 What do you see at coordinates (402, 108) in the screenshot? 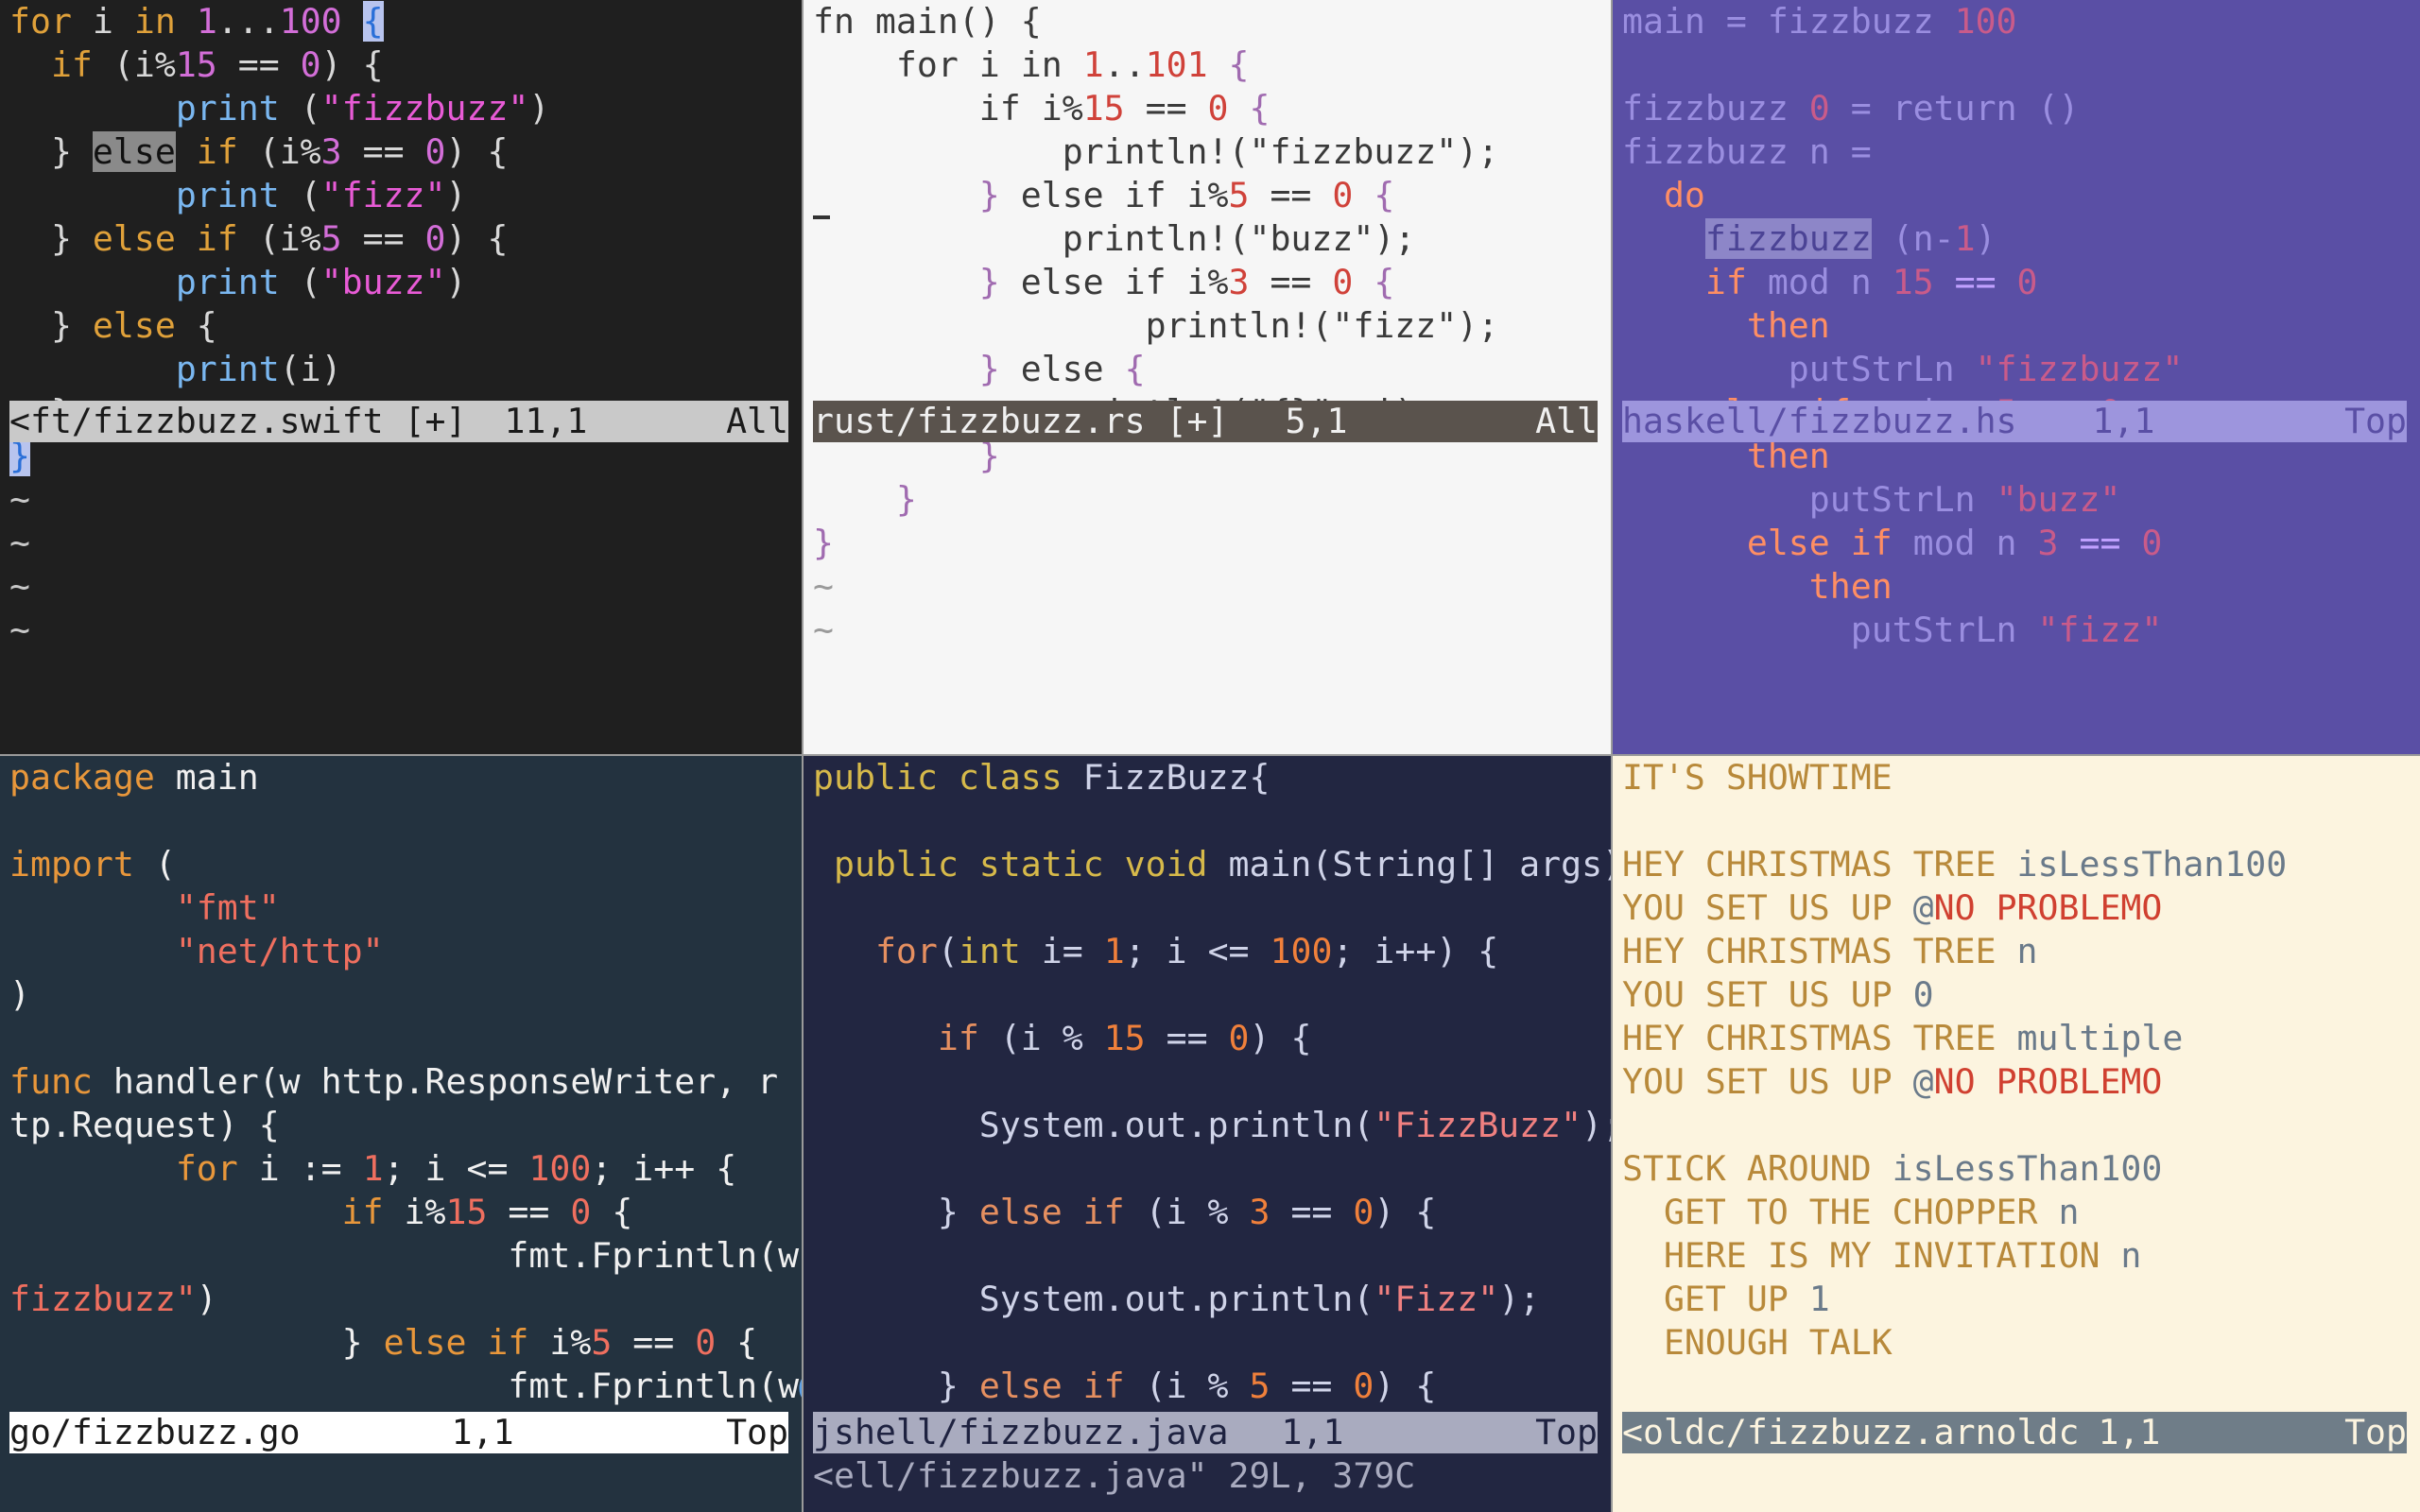
I see `code-line: print ("fizzbuzz")` at bounding box center [402, 108].